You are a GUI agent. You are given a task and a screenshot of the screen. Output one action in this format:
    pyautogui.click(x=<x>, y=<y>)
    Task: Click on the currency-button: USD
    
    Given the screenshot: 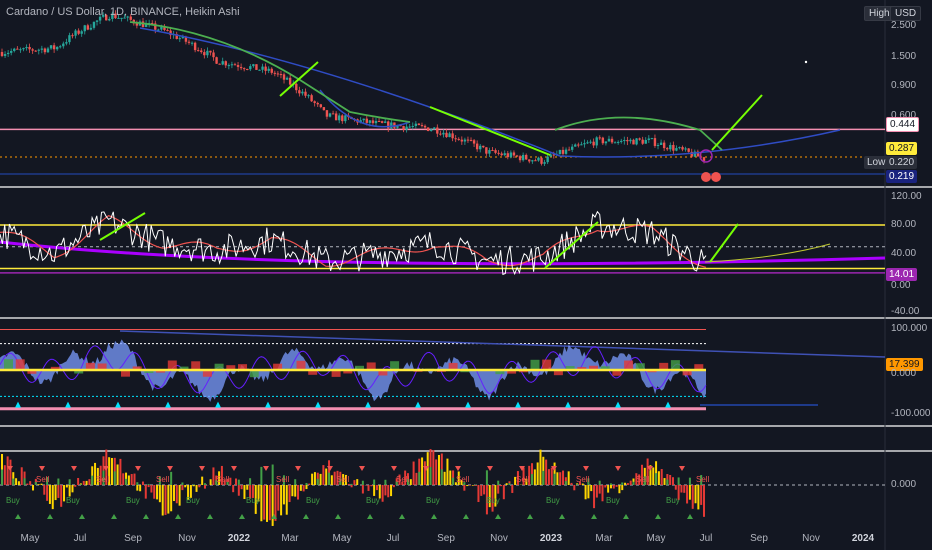 What is the action you would take?
    pyautogui.click(x=906, y=13)
    